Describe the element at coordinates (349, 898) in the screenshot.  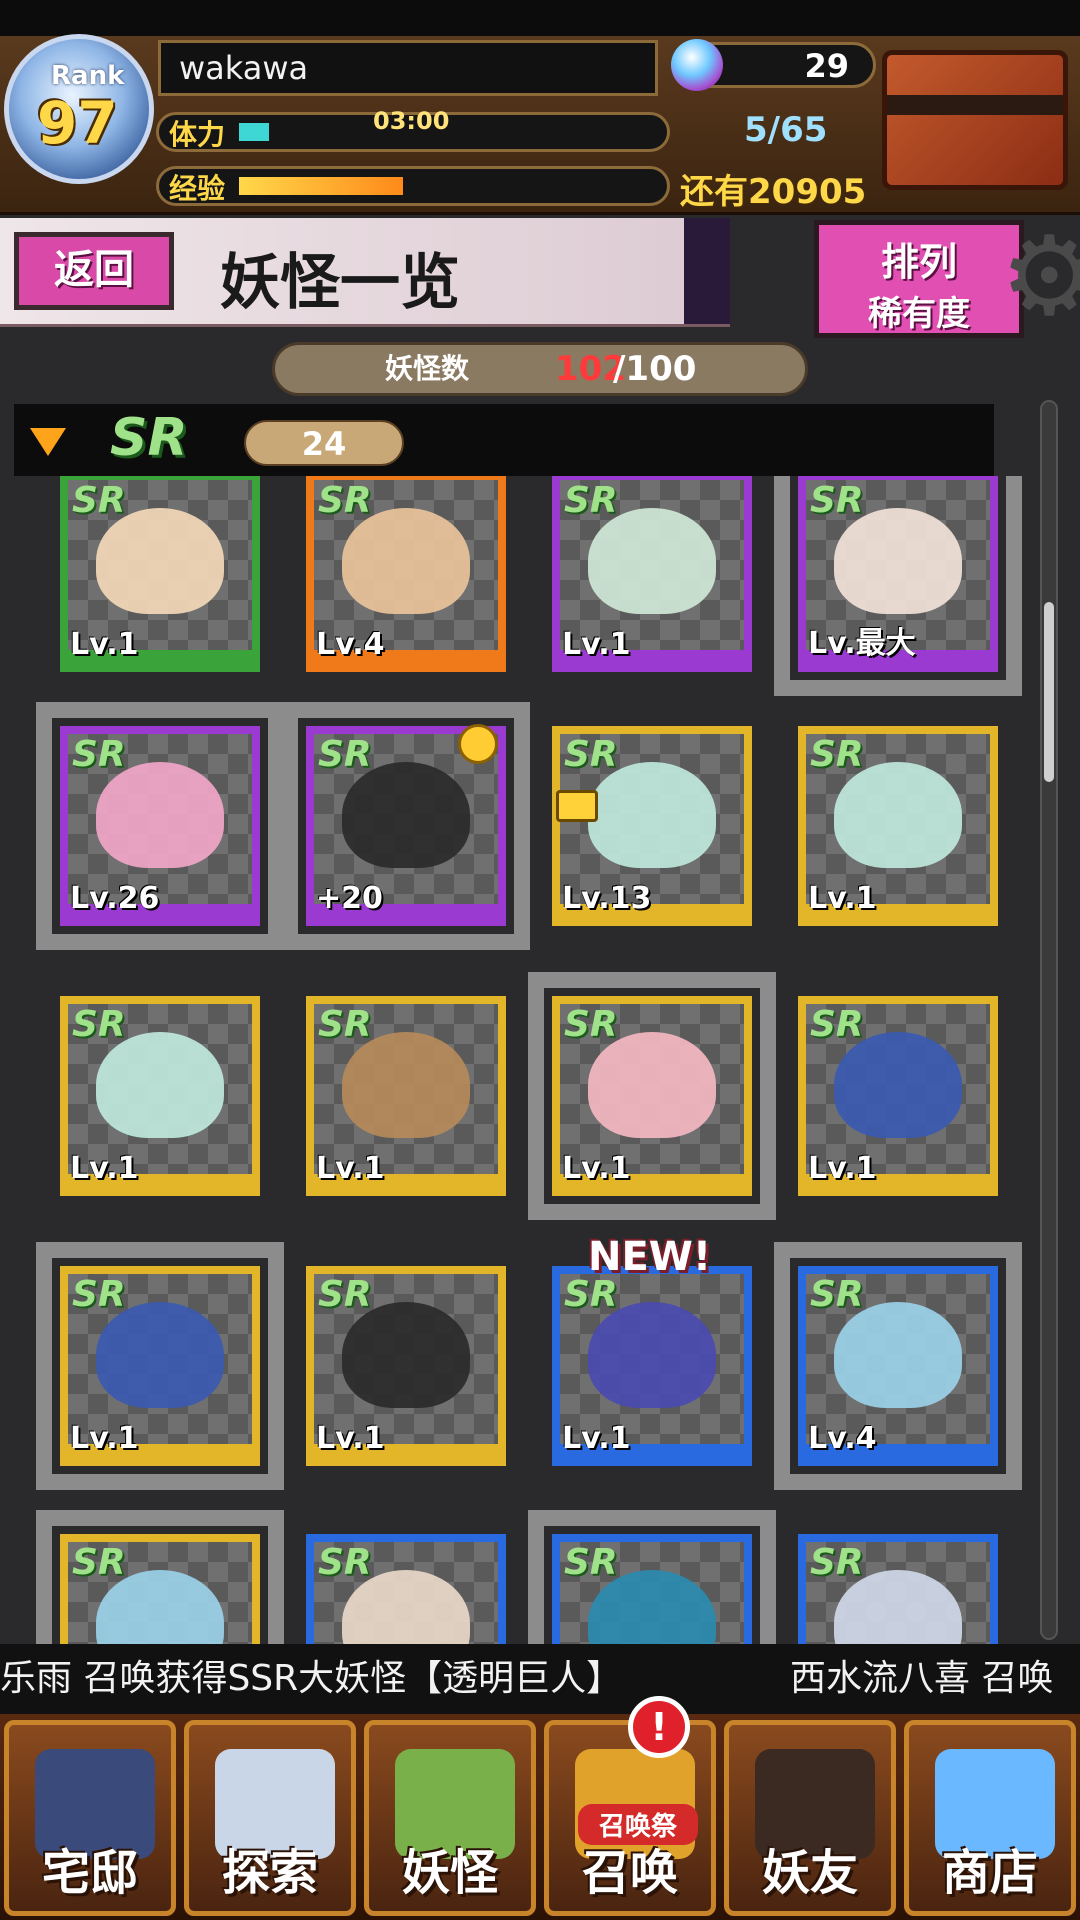
I see `card-level: +20` at that location.